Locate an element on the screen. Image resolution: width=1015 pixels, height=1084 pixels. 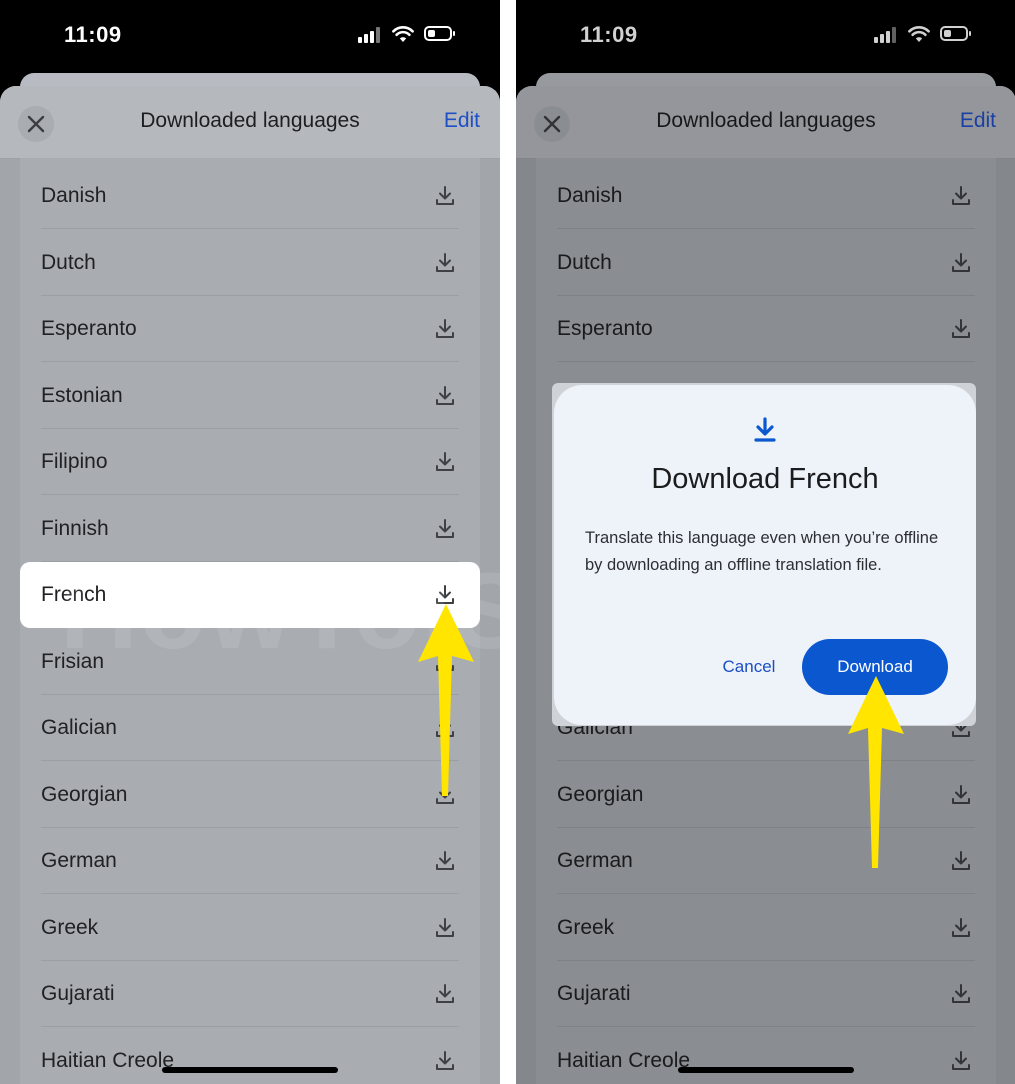
language-row: Galician is located at coordinates (250, 728).